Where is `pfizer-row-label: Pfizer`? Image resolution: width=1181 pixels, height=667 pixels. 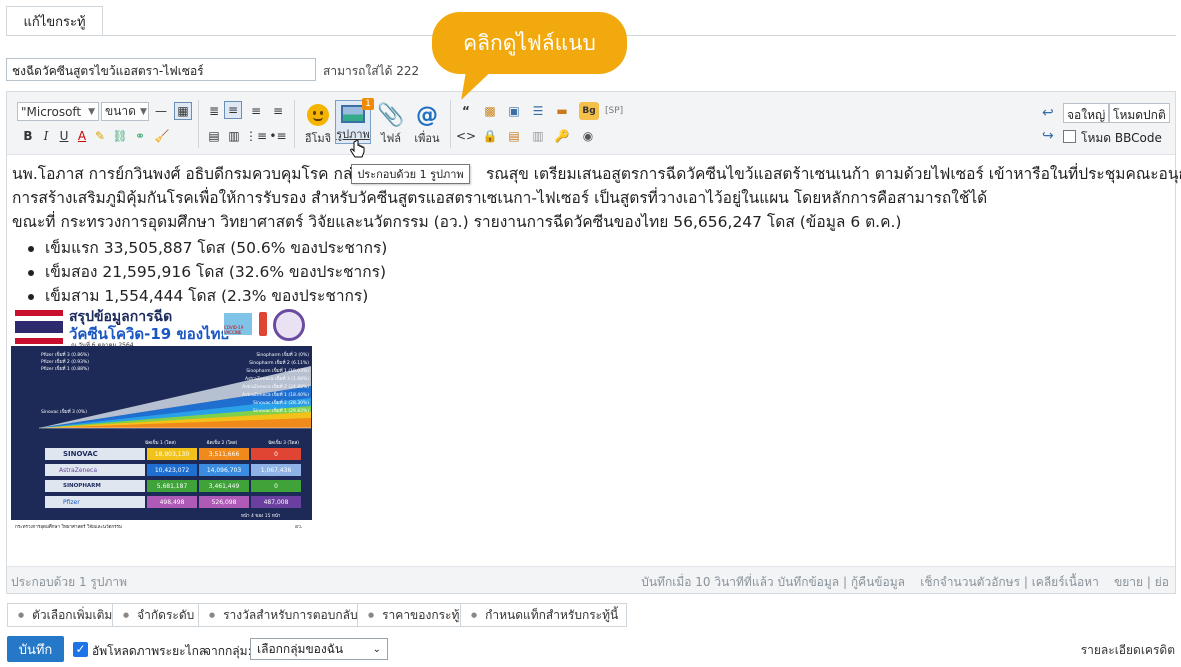
pfizer-row-label: Pfizer is located at coordinates (95, 502).